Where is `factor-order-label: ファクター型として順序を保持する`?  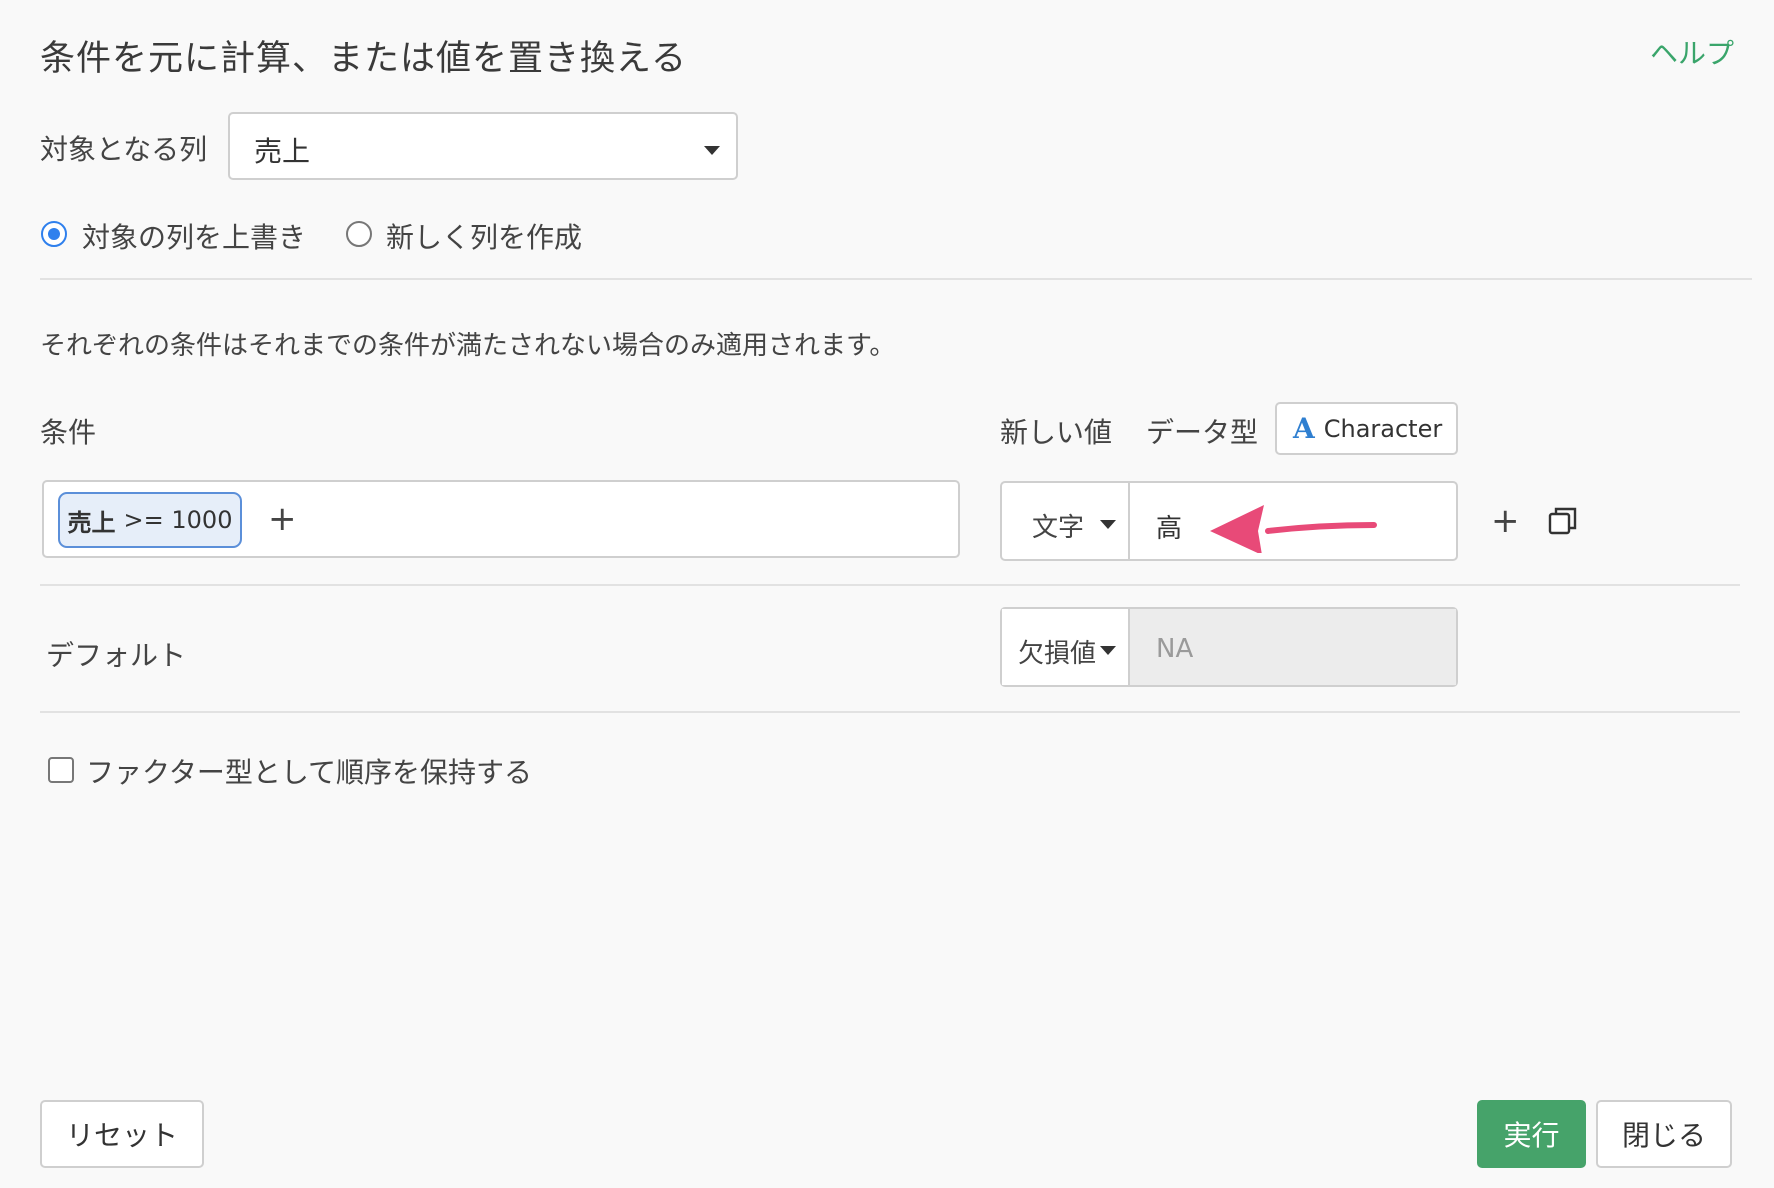 factor-order-label: ファクター型として順序を保持する is located at coordinates (309, 771).